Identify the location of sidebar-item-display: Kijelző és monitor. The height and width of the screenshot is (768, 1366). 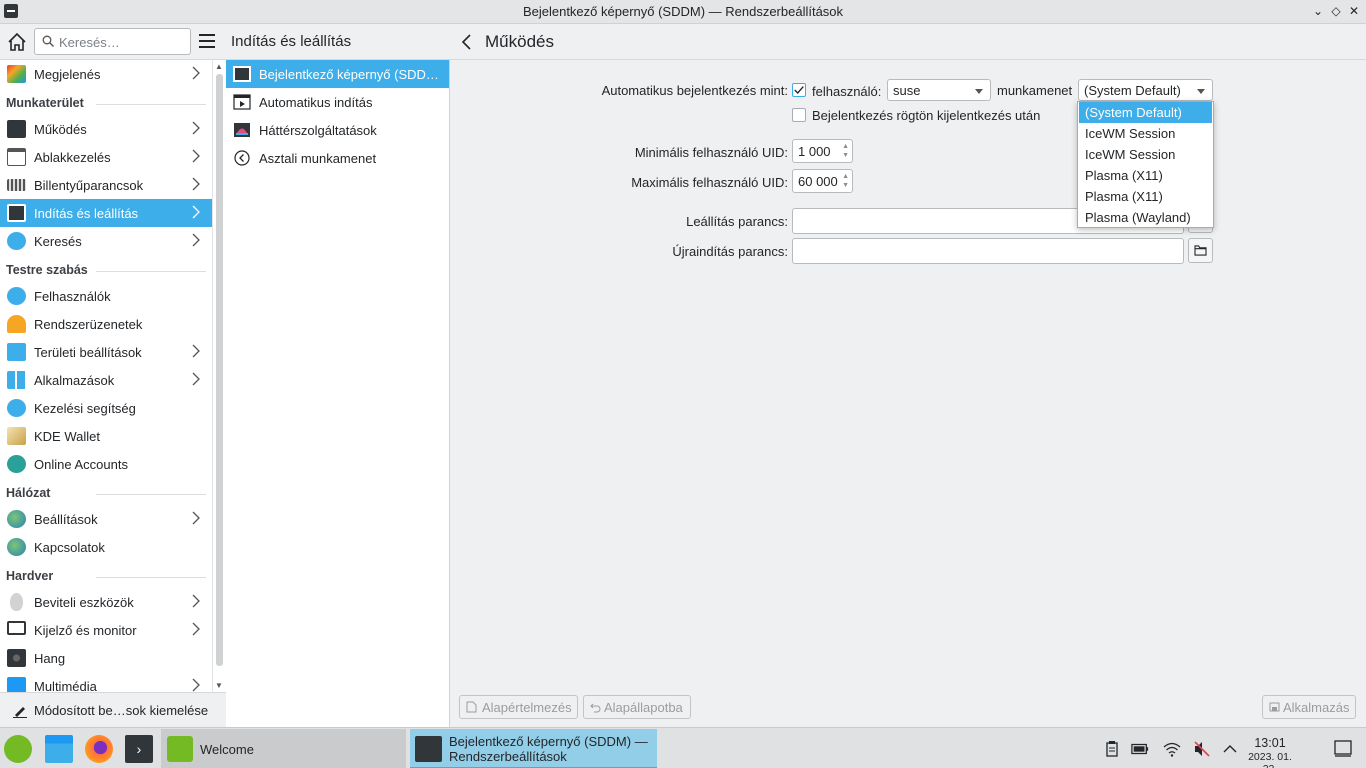
(106, 630).